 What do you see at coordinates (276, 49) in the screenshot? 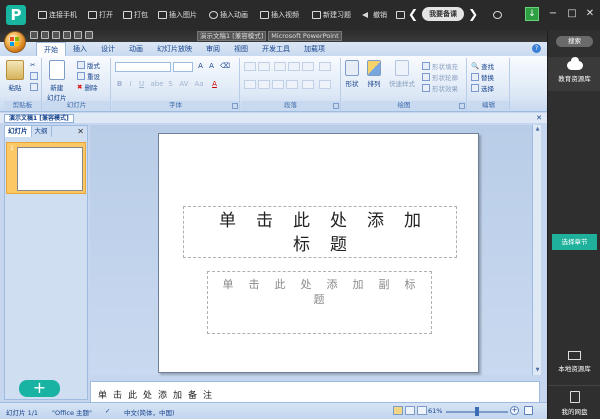
I see `tab-developer: 开发工具` at bounding box center [276, 49].